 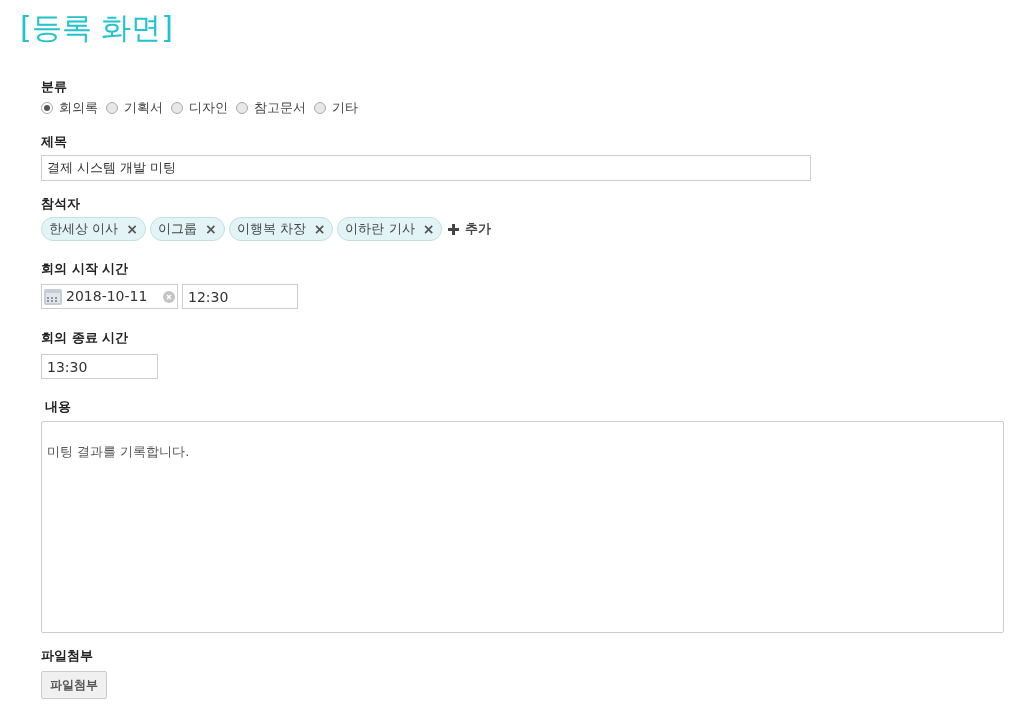 What do you see at coordinates (470, 229) in the screenshot?
I see `add-attendee-button: 추가` at bounding box center [470, 229].